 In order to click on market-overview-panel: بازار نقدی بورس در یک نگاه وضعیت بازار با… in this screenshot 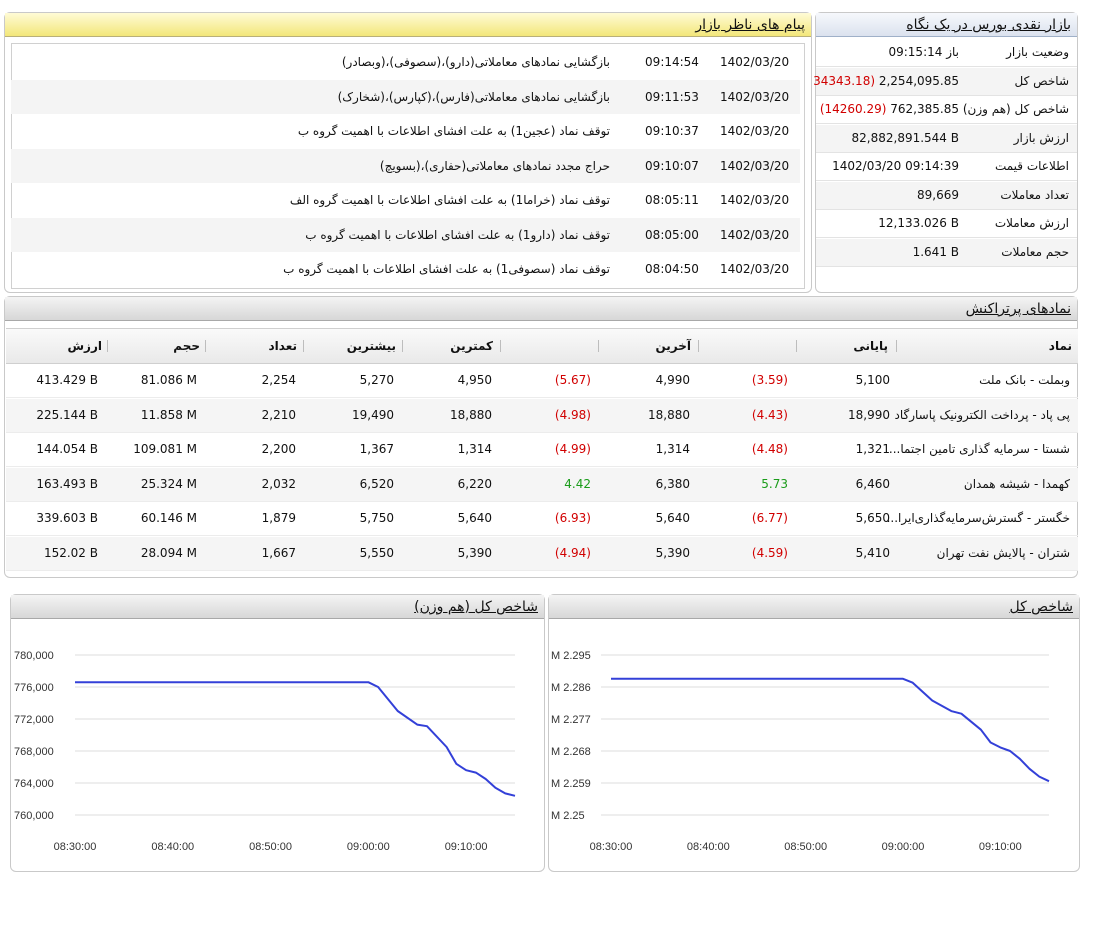, I will do `click(943, 152)`.